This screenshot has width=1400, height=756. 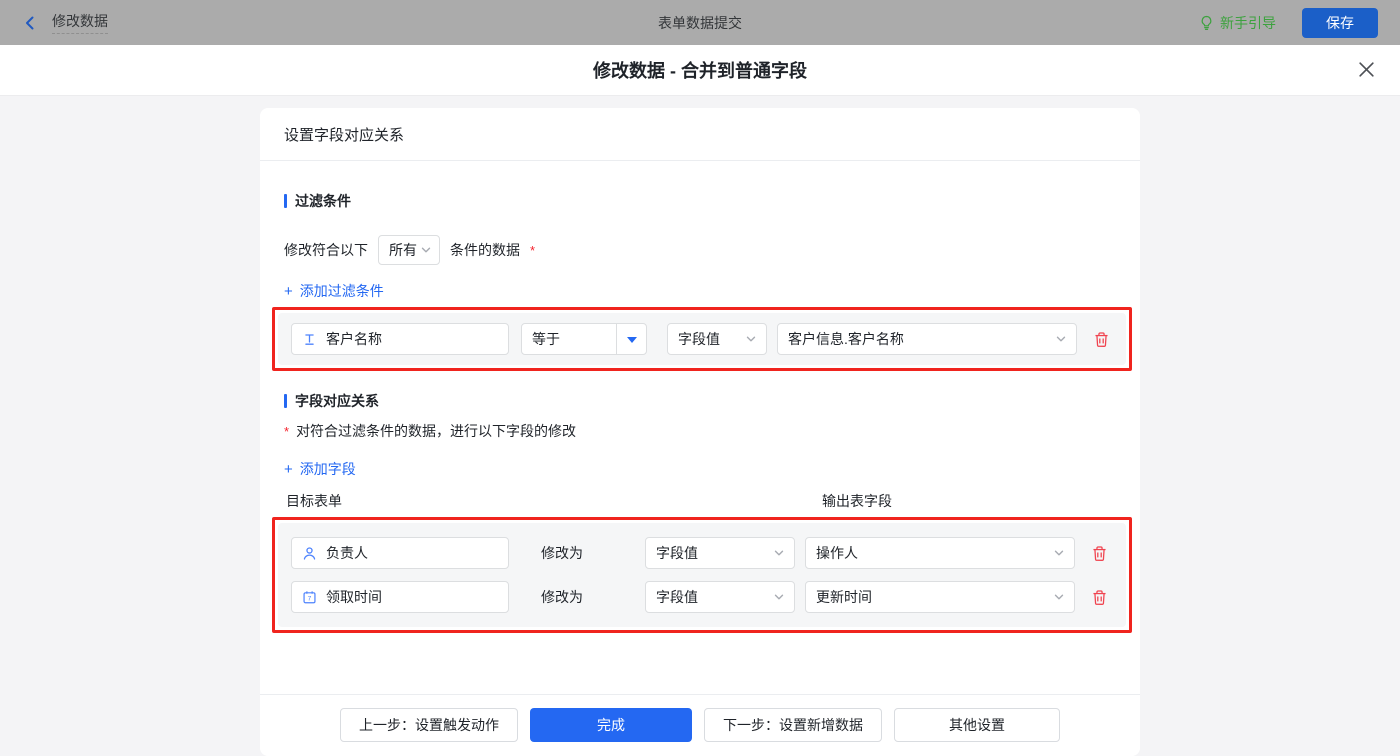 What do you see at coordinates (309, 553) in the screenshot?
I see `user-icon` at bounding box center [309, 553].